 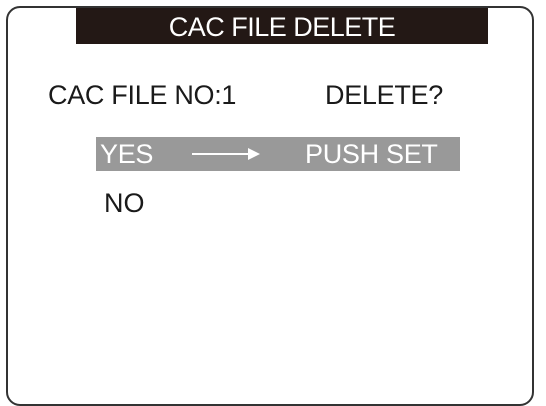 I want to click on push-set-hint: PUSH SET, so click(x=371, y=154).